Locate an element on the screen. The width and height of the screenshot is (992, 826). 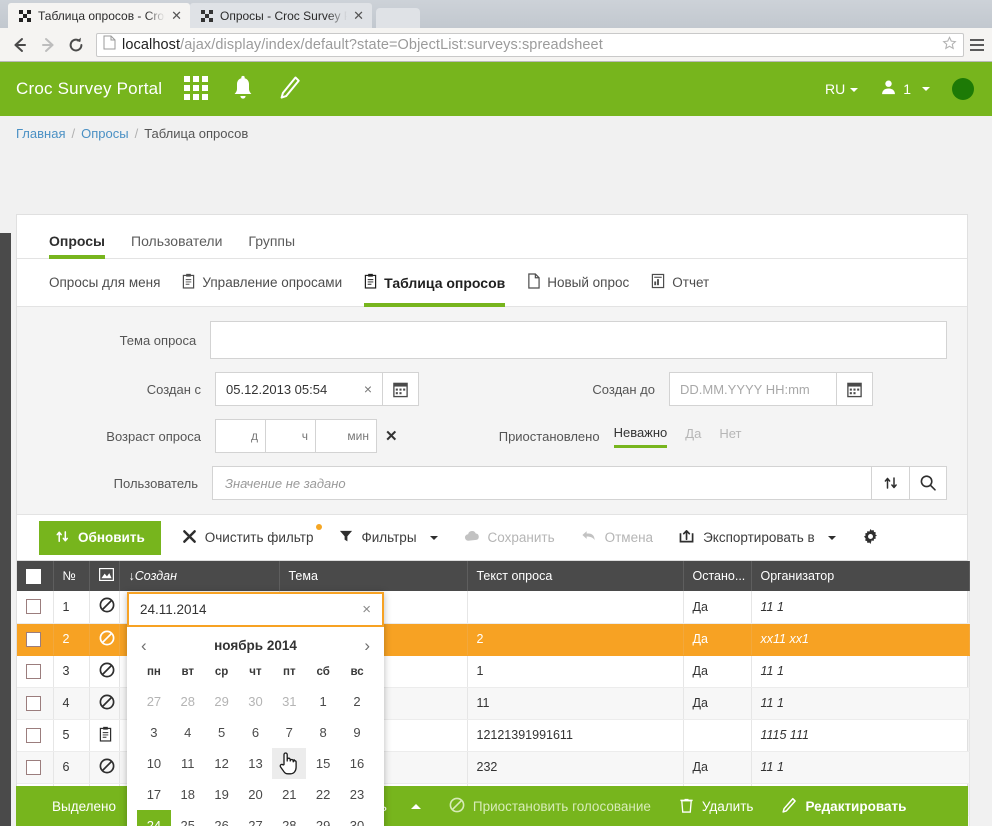
user-input: Значение не задано is located at coordinates (542, 483).